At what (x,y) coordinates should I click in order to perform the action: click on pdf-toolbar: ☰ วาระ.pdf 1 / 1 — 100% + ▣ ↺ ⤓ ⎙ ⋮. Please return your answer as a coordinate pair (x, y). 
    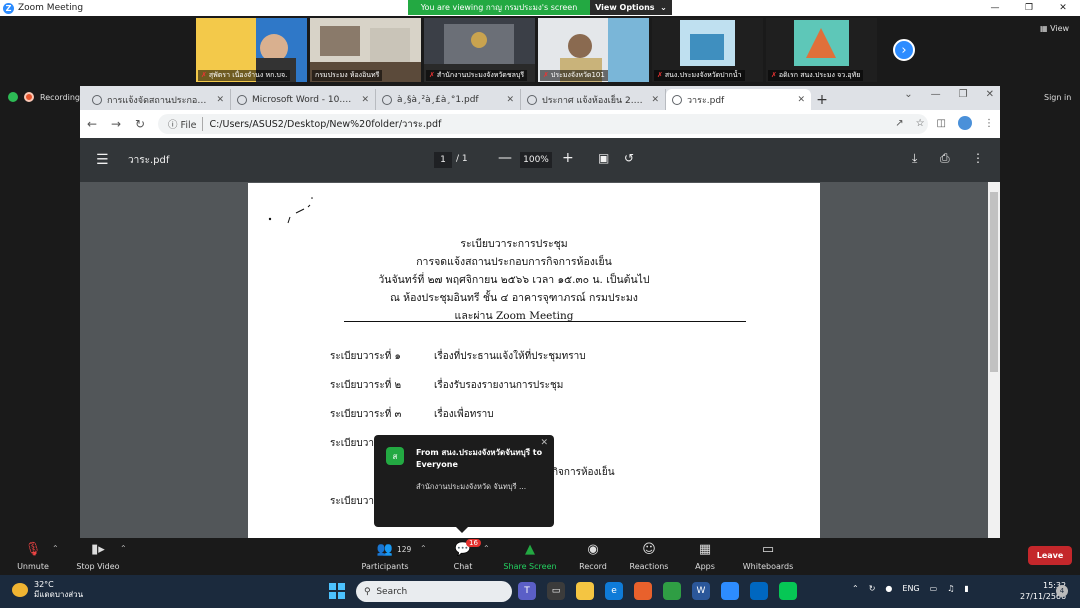
    Looking at the image, I should click on (540, 160).